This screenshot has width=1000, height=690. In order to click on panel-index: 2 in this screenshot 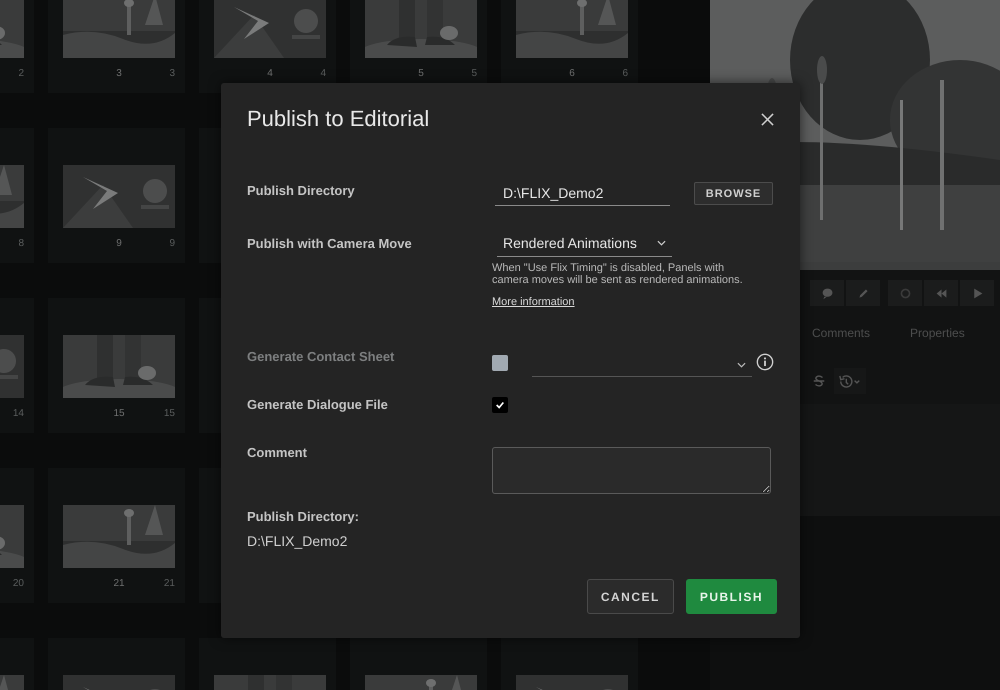, I will do `click(21, 74)`.